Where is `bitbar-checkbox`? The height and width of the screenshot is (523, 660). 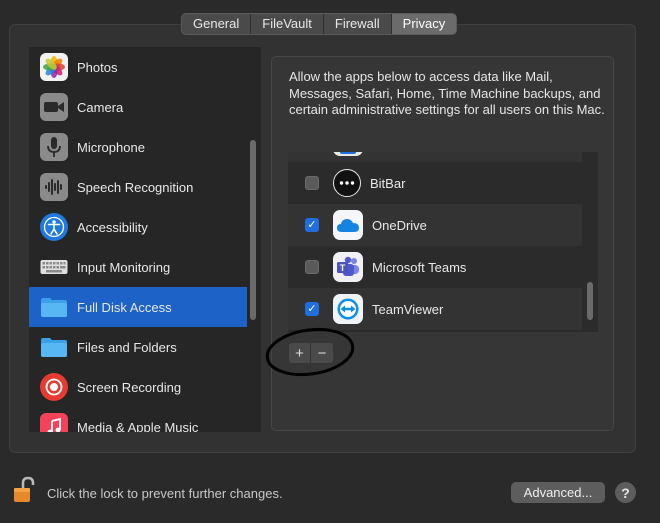 bitbar-checkbox is located at coordinates (312, 183).